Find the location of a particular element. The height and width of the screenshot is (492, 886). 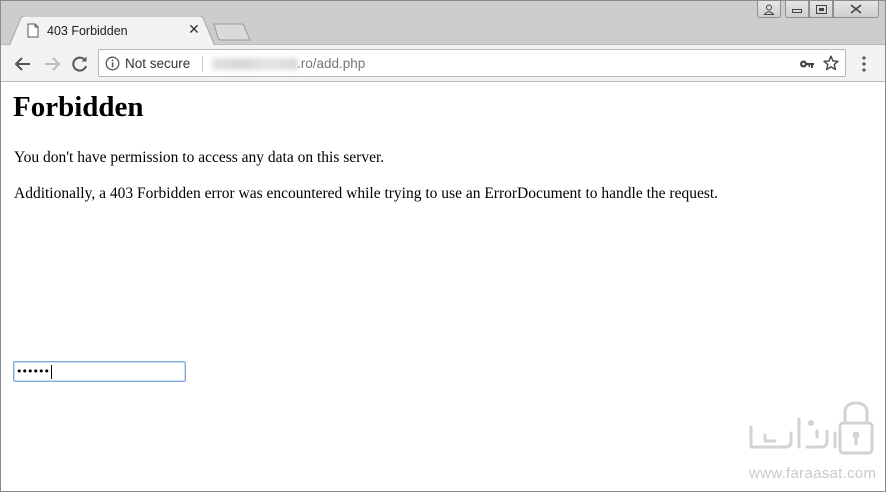

url-text: .ro/add.php is located at coordinates (331, 63).